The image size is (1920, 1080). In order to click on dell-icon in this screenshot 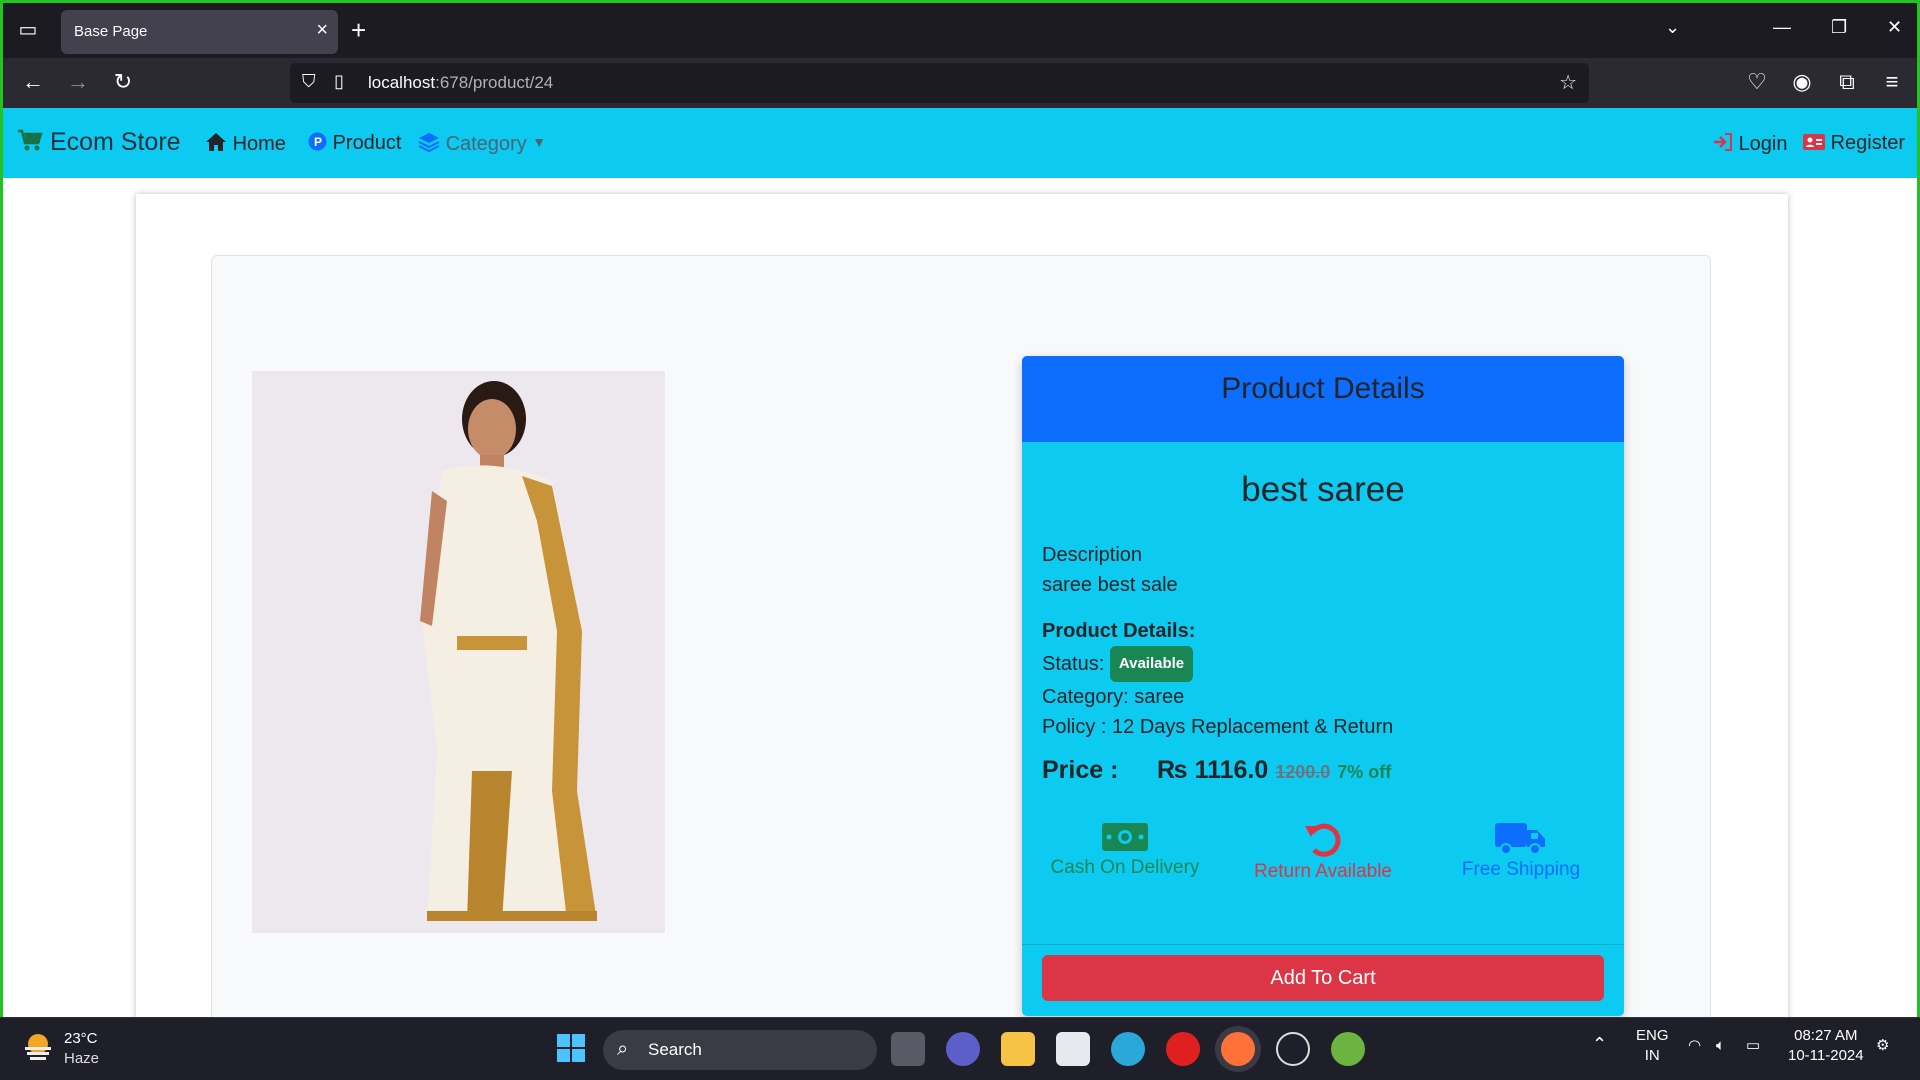, I will do `click(1293, 1049)`.